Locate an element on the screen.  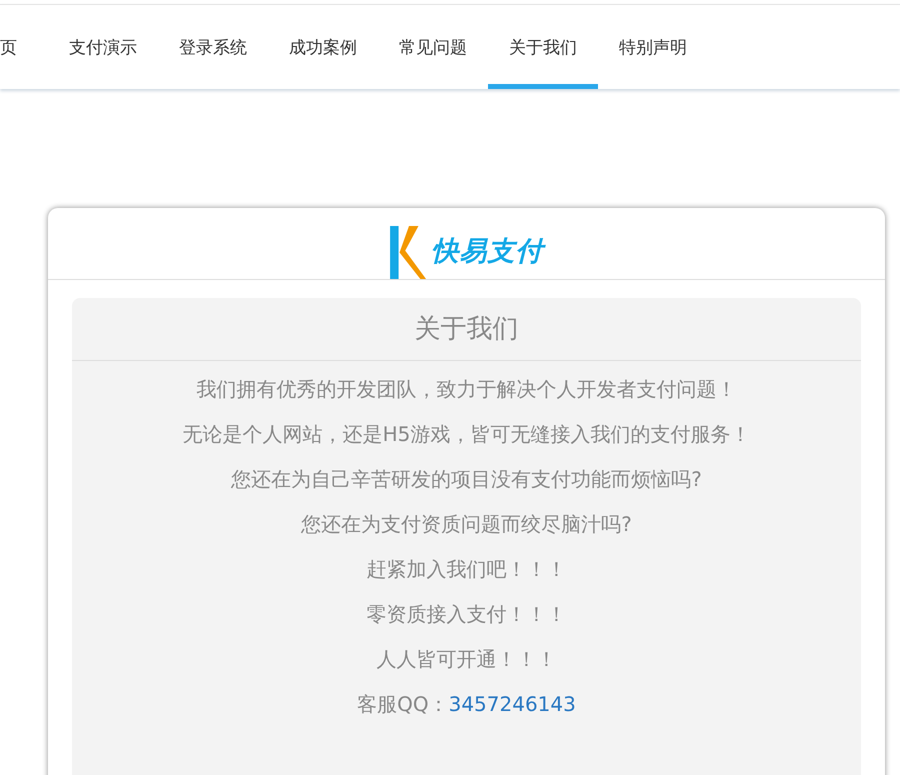
nav-tab: 登录系统 is located at coordinates (213, 47).